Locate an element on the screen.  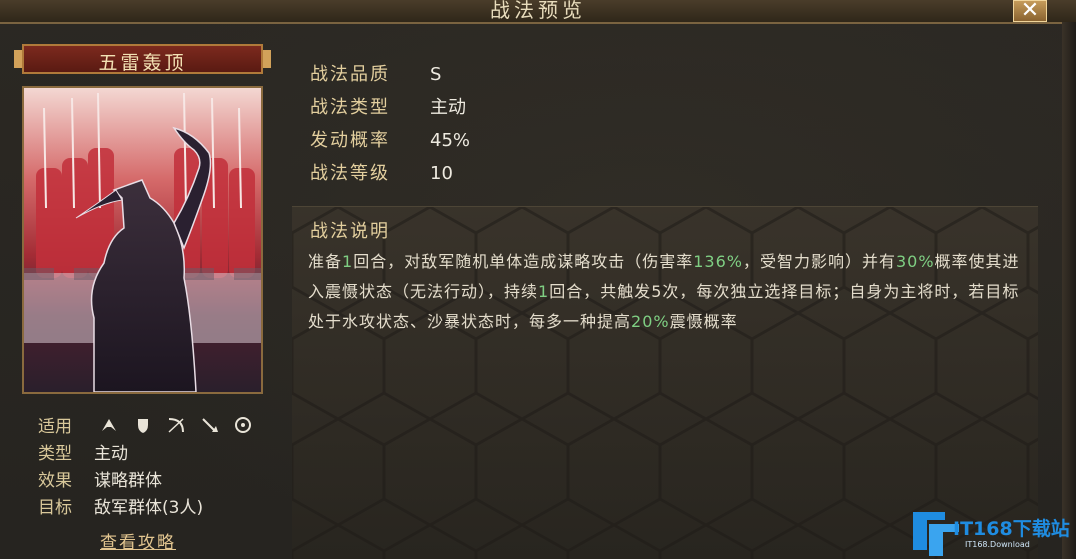
prop-label: 发动概率 is located at coordinates (350, 140).